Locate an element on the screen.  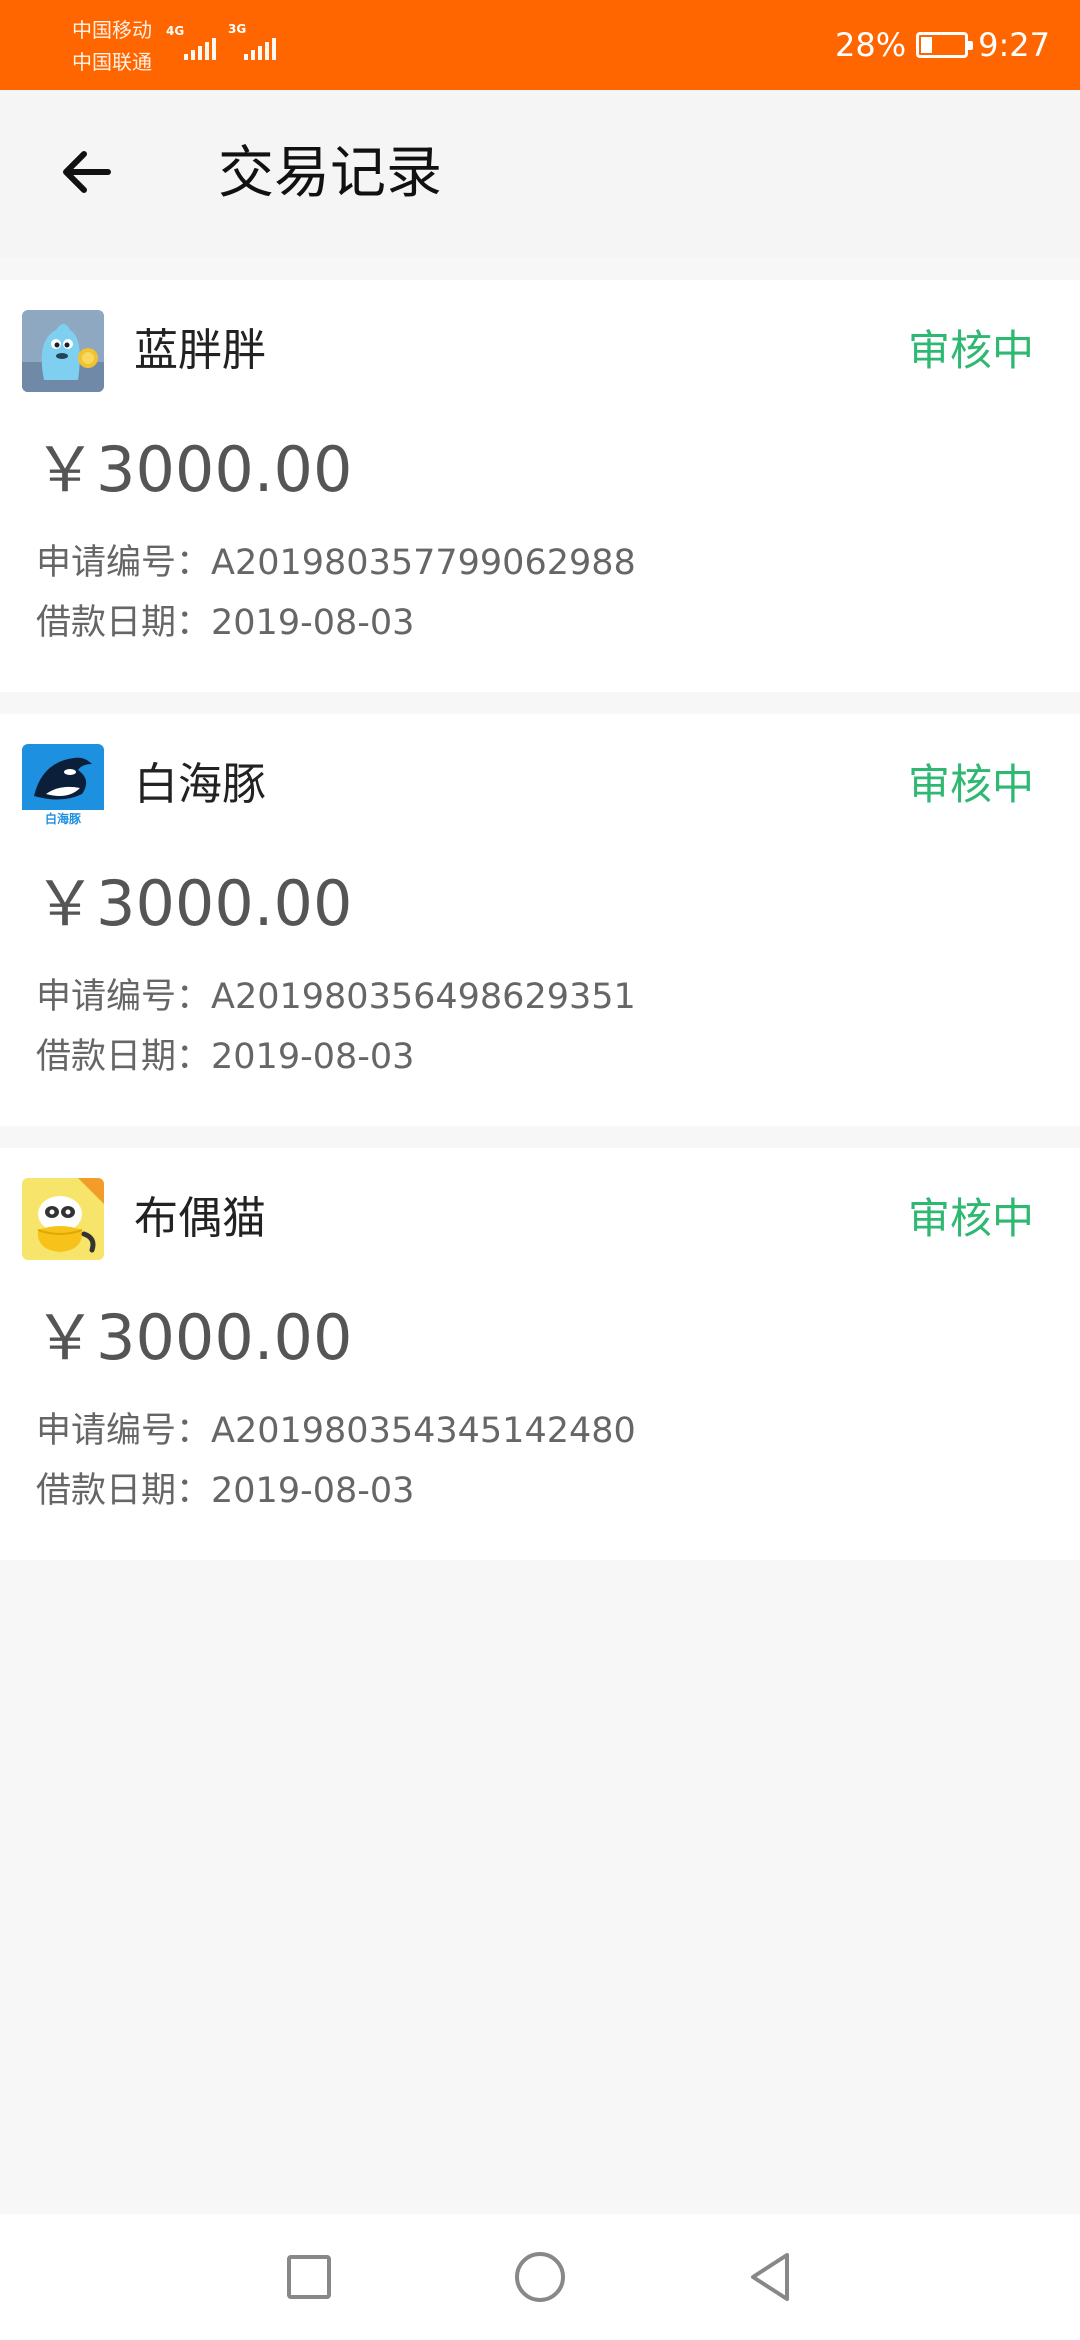
carrier-2-label: 中国联通 is located at coordinates (112, 62).